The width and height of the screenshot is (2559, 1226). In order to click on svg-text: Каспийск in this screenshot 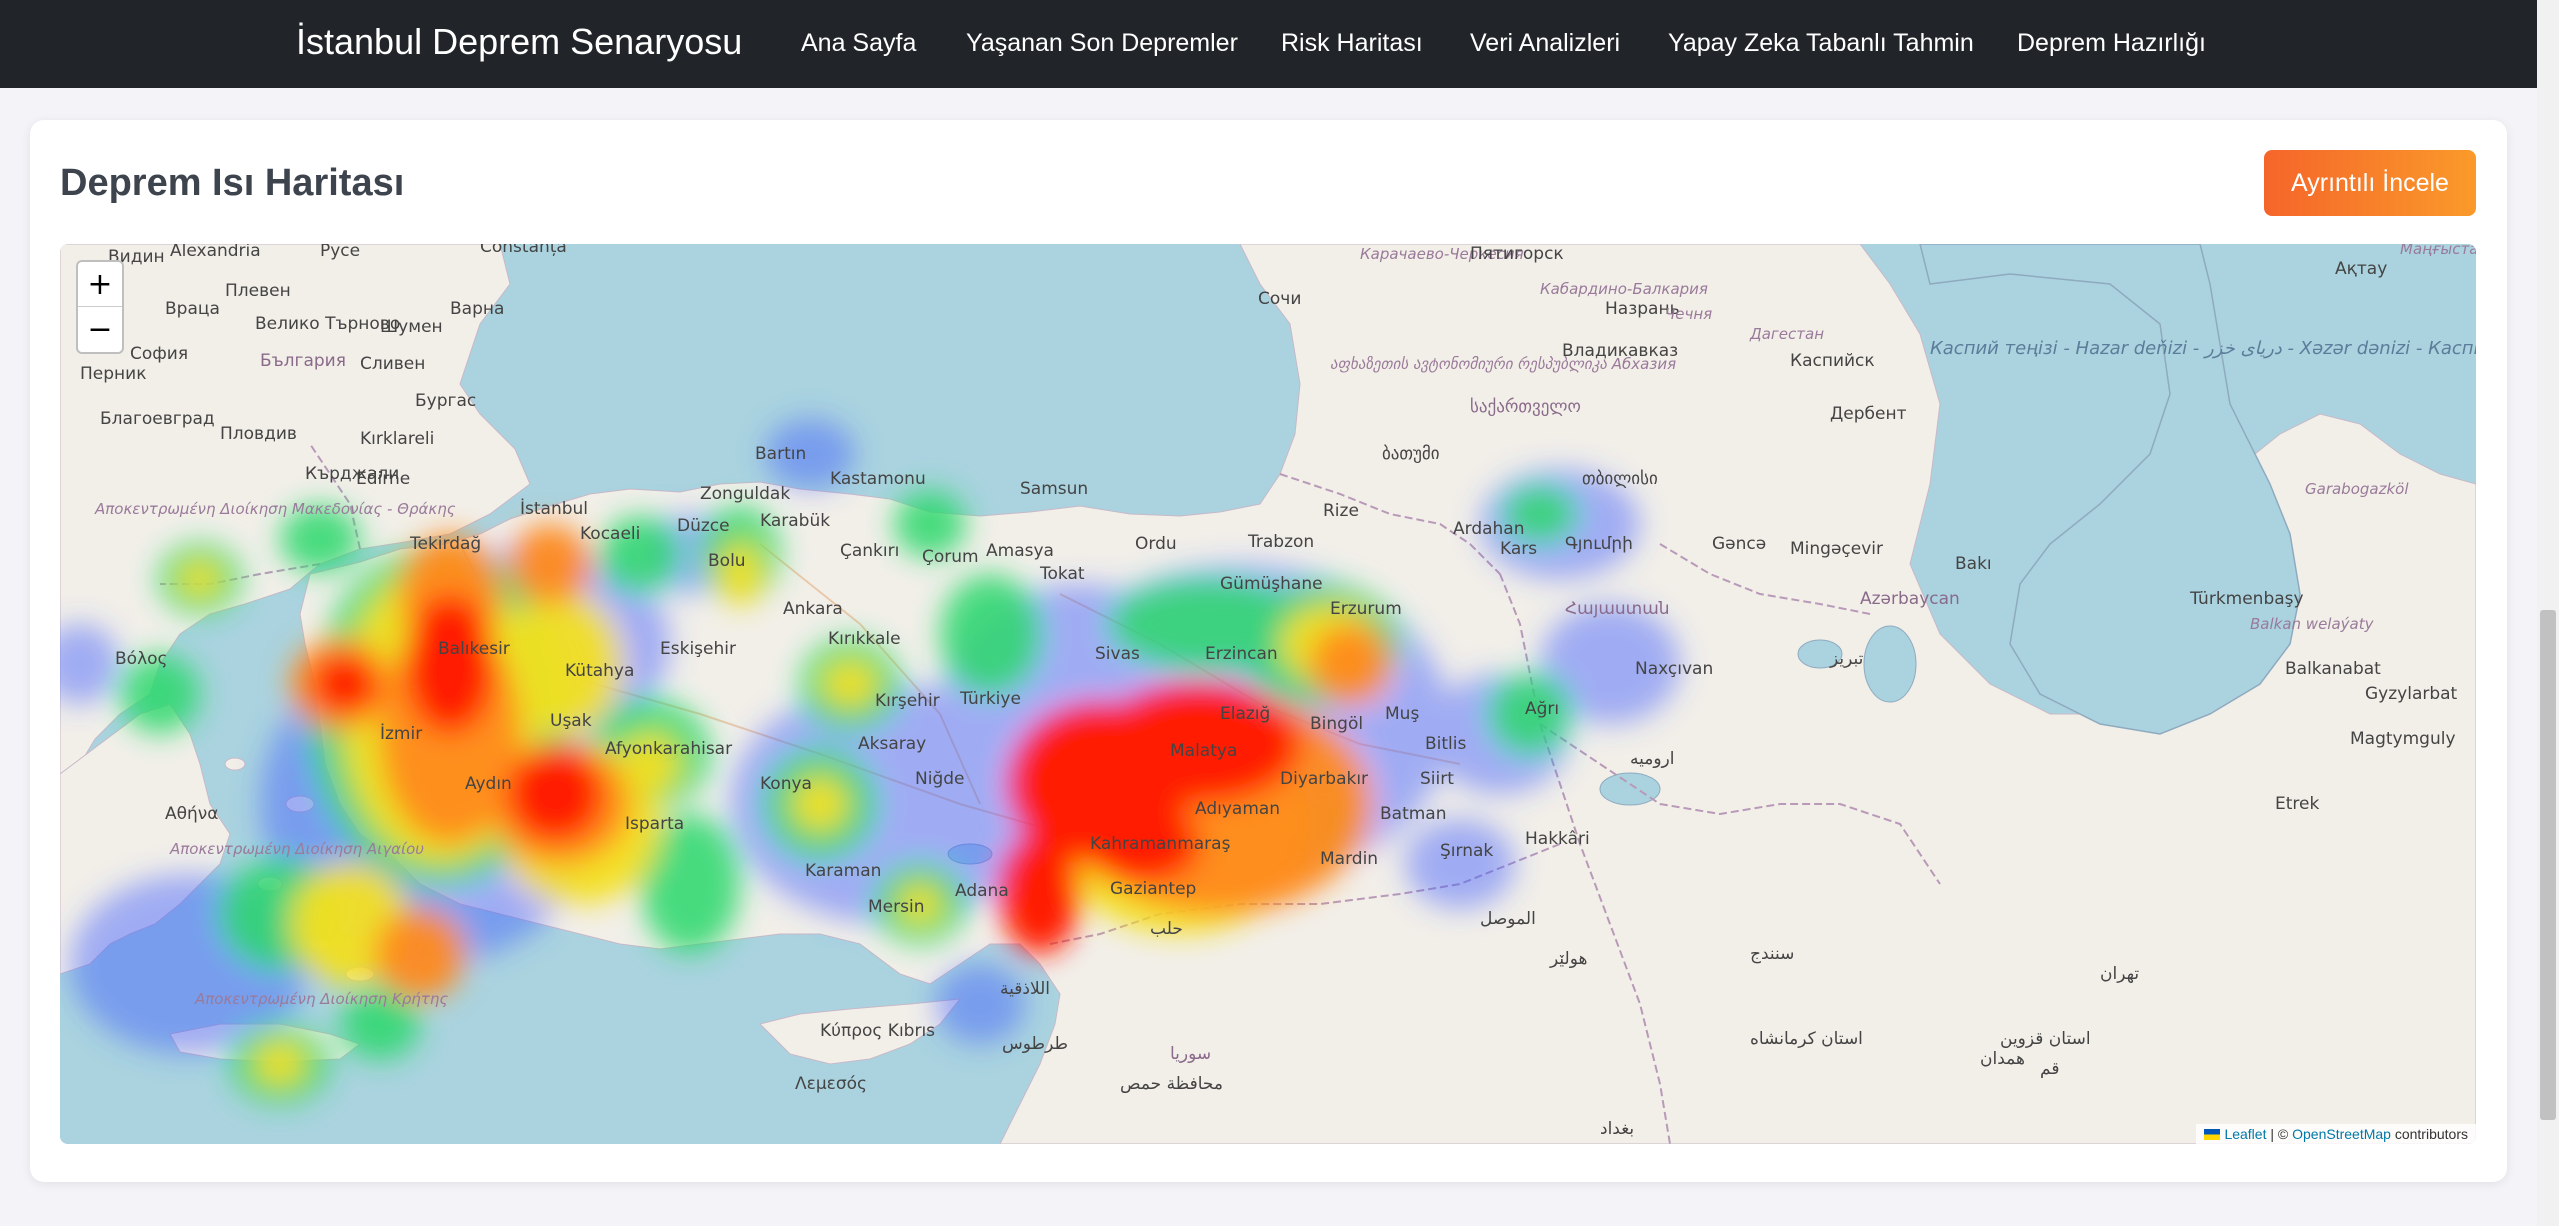, I will do `click(1832, 361)`.